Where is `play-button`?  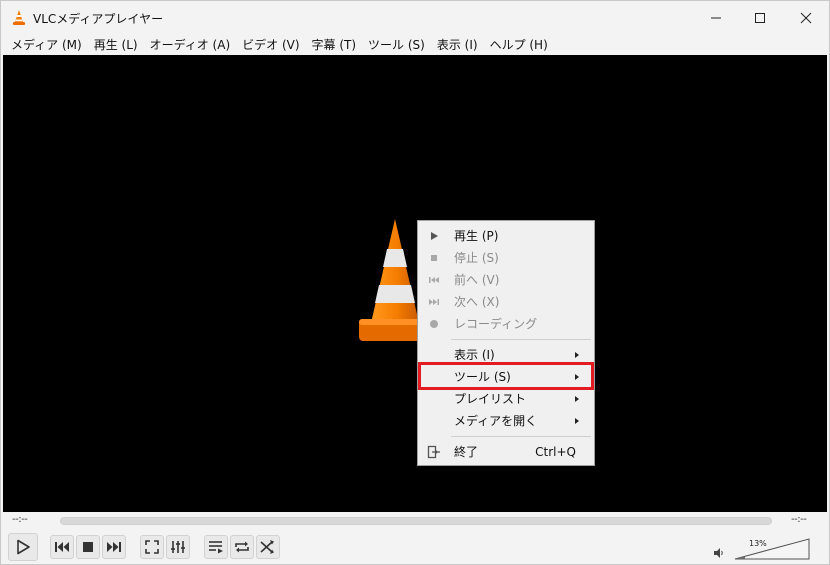 play-button is located at coordinates (23, 547).